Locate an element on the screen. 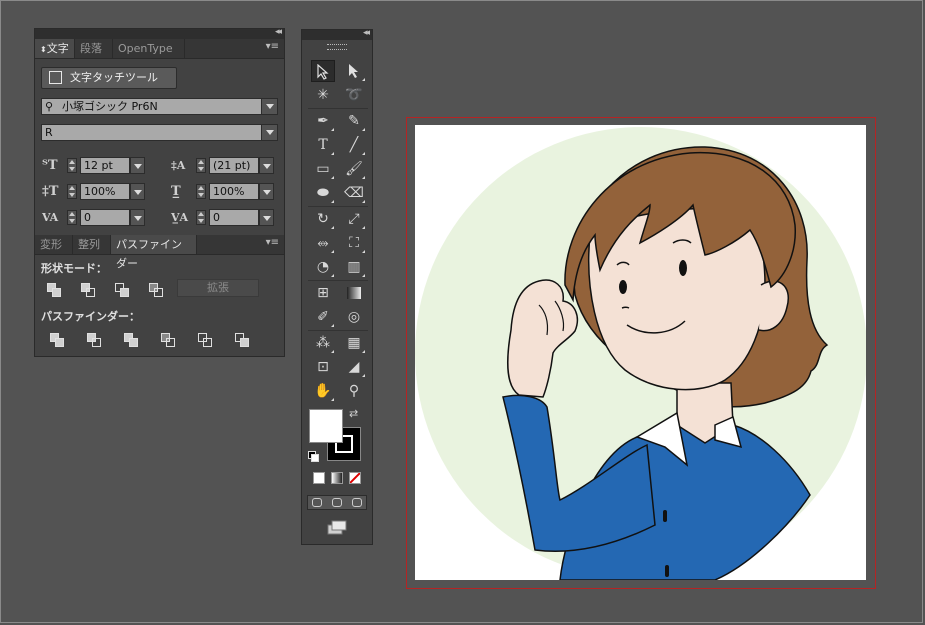  leading-icon: ‡A is located at coordinates (178, 165).